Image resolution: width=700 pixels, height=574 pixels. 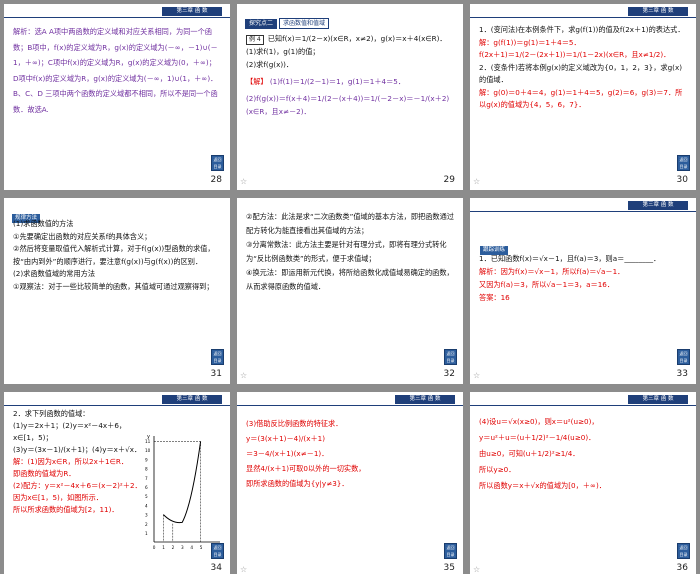 What do you see at coordinates (146, 515) in the screenshot?
I see `y-tick-label: 3` at bounding box center [146, 515].